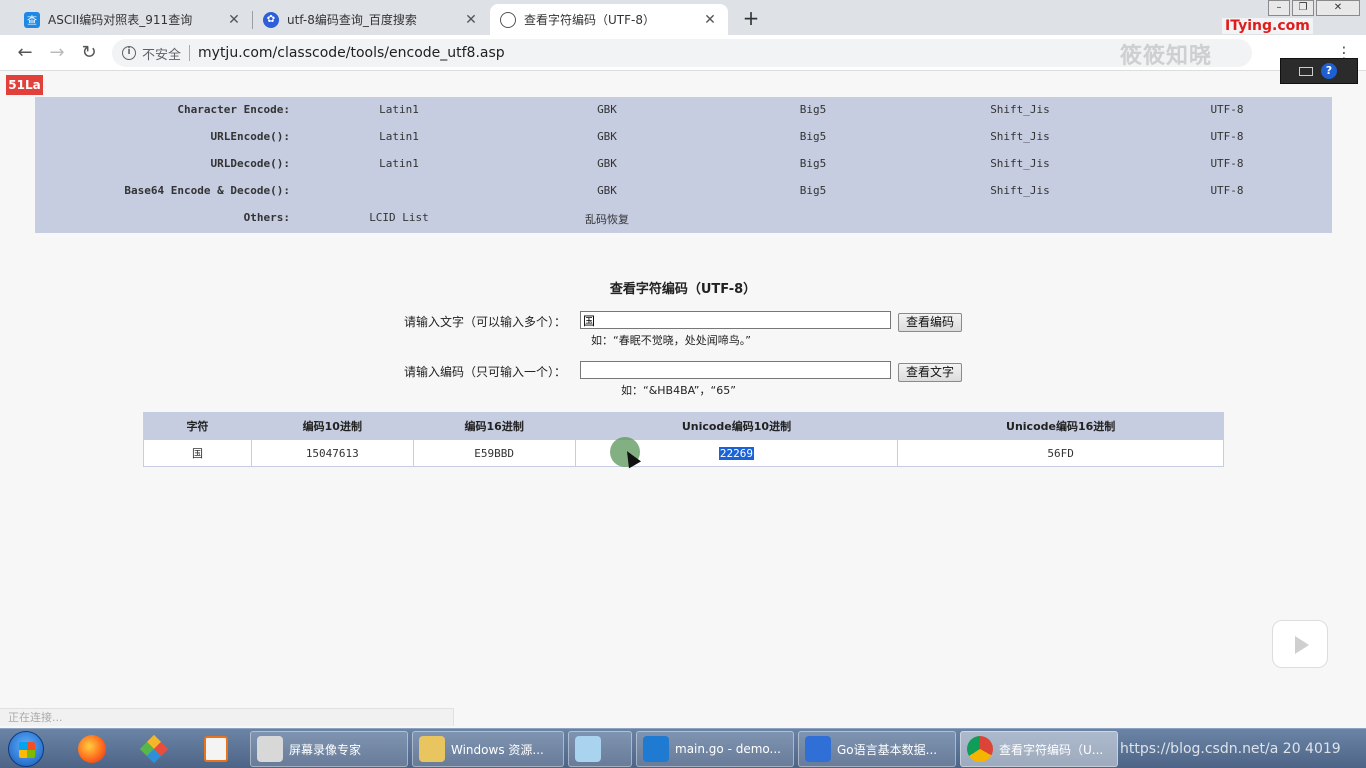 The height and width of the screenshot is (768, 1366). Describe the element at coordinates (930, 372) in the screenshot. I see `view-text-button: 查看文字` at that location.